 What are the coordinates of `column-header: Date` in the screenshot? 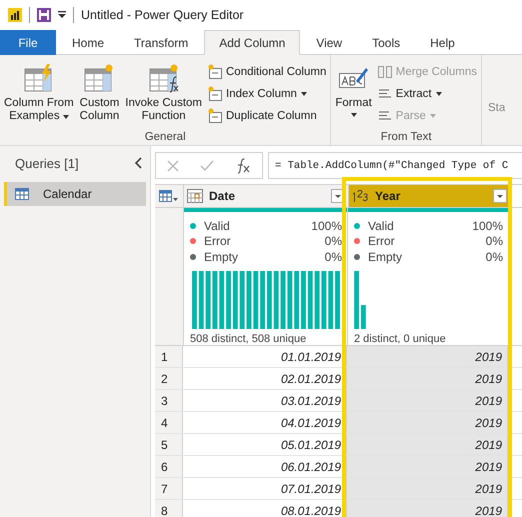 It's located at (266, 196).